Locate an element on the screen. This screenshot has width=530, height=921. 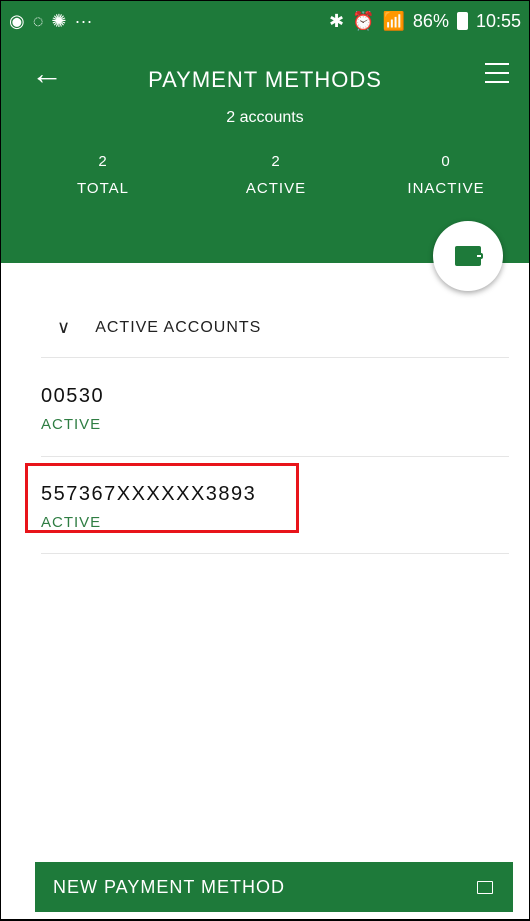
new-payment-method-button: NEW PAYMENT METHOD is located at coordinates (274, 887).